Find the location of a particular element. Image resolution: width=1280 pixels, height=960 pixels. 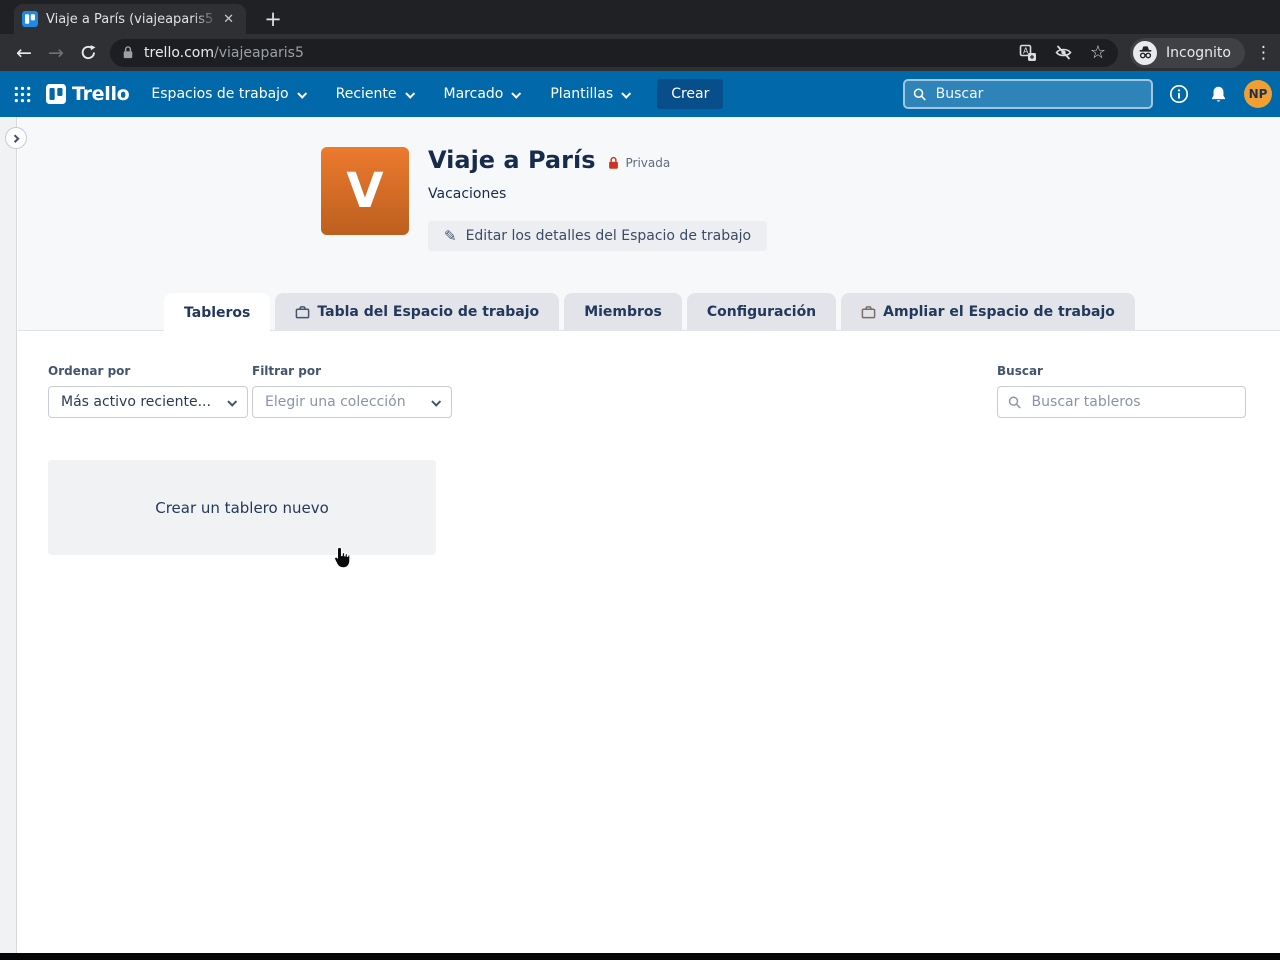

tab-close-icon: ✕ is located at coordinates (228, 19).